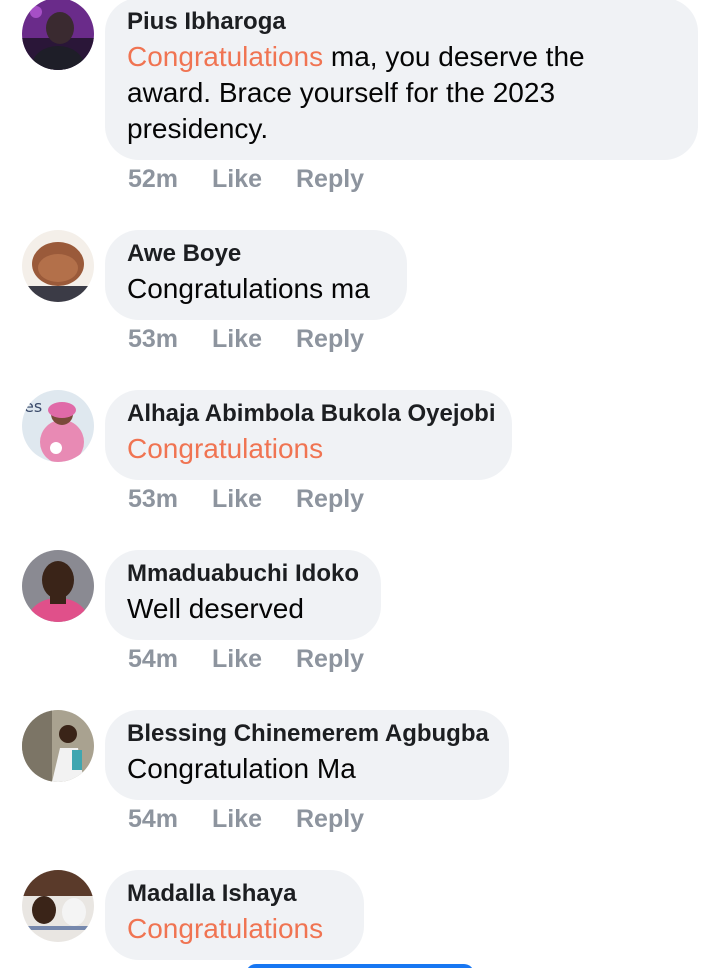 The height and width of the screenshot is (968, 716). Describe the element at coordinates (308, 734) in the screenshot. I see `comment-author: Blessing Chinemerem Agbugba` at that location.